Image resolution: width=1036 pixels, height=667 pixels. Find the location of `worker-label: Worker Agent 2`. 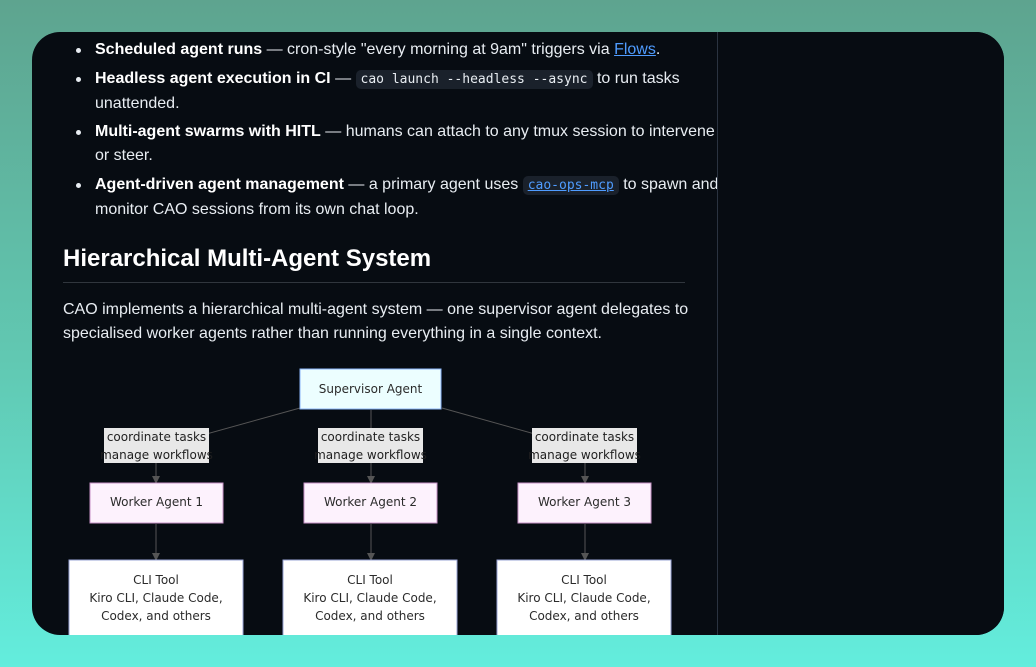

worker-label: Worker Agent 2 is located at coordinates (370, 502).